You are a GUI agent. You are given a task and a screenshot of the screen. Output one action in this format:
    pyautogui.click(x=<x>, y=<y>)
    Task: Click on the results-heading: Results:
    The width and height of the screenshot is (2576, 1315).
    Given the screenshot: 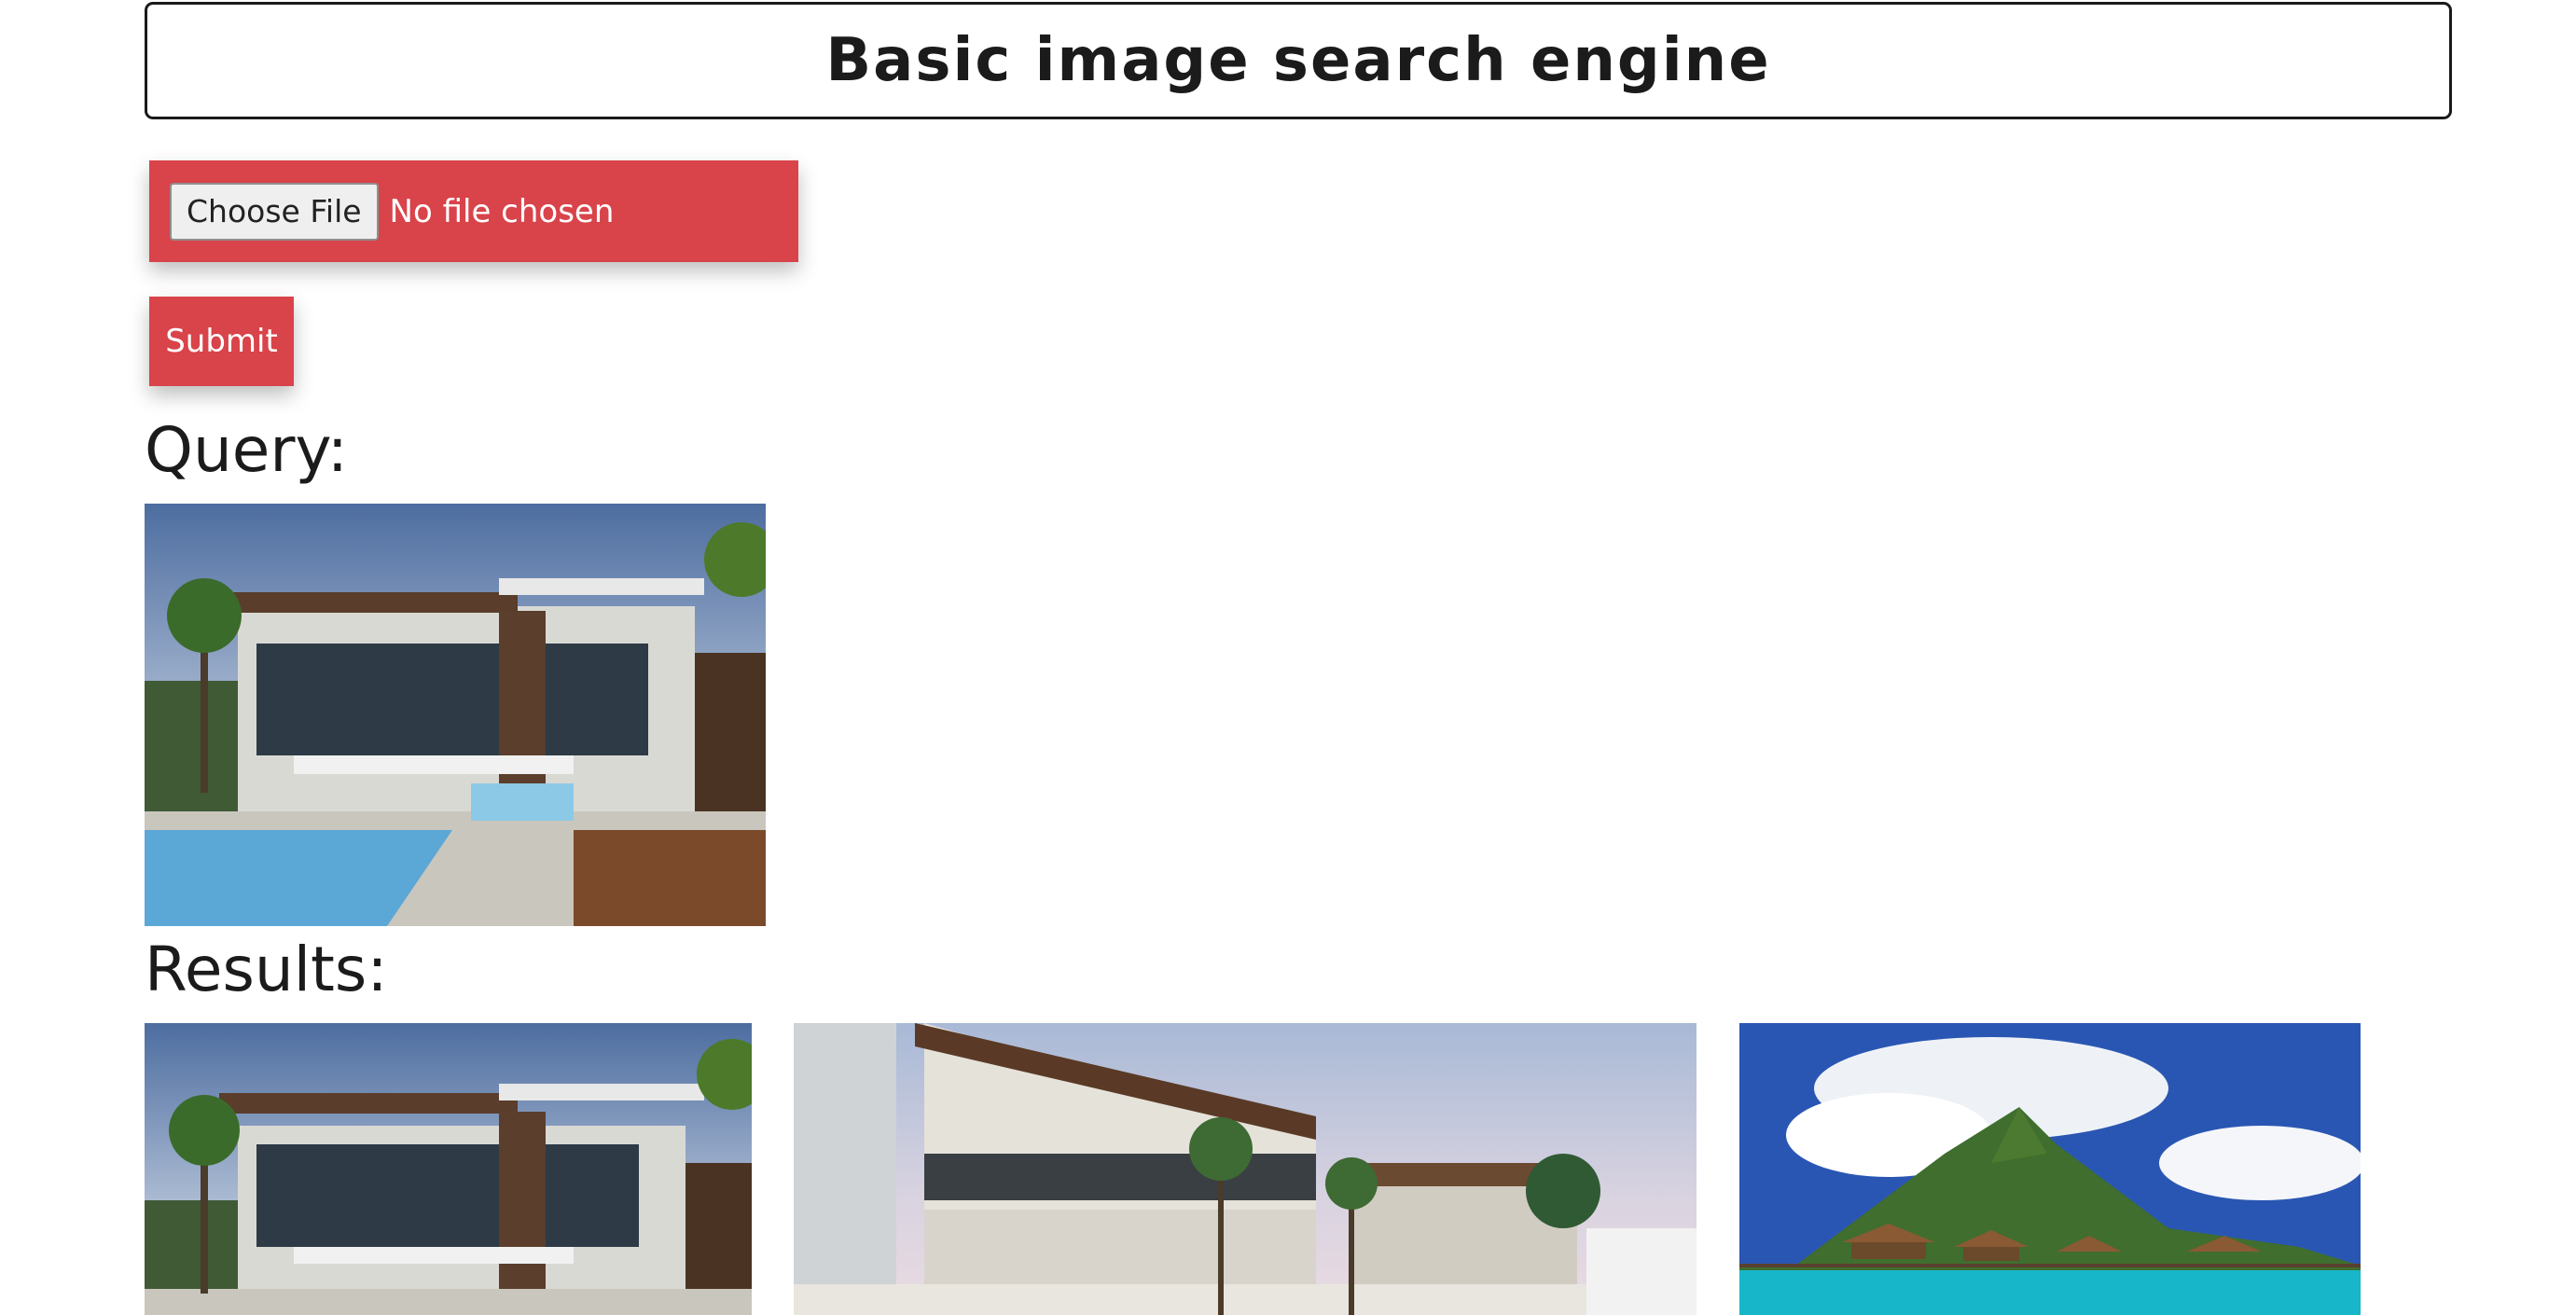 What is the action you would take?
    pyautogui.click(x=266, y=969)
    